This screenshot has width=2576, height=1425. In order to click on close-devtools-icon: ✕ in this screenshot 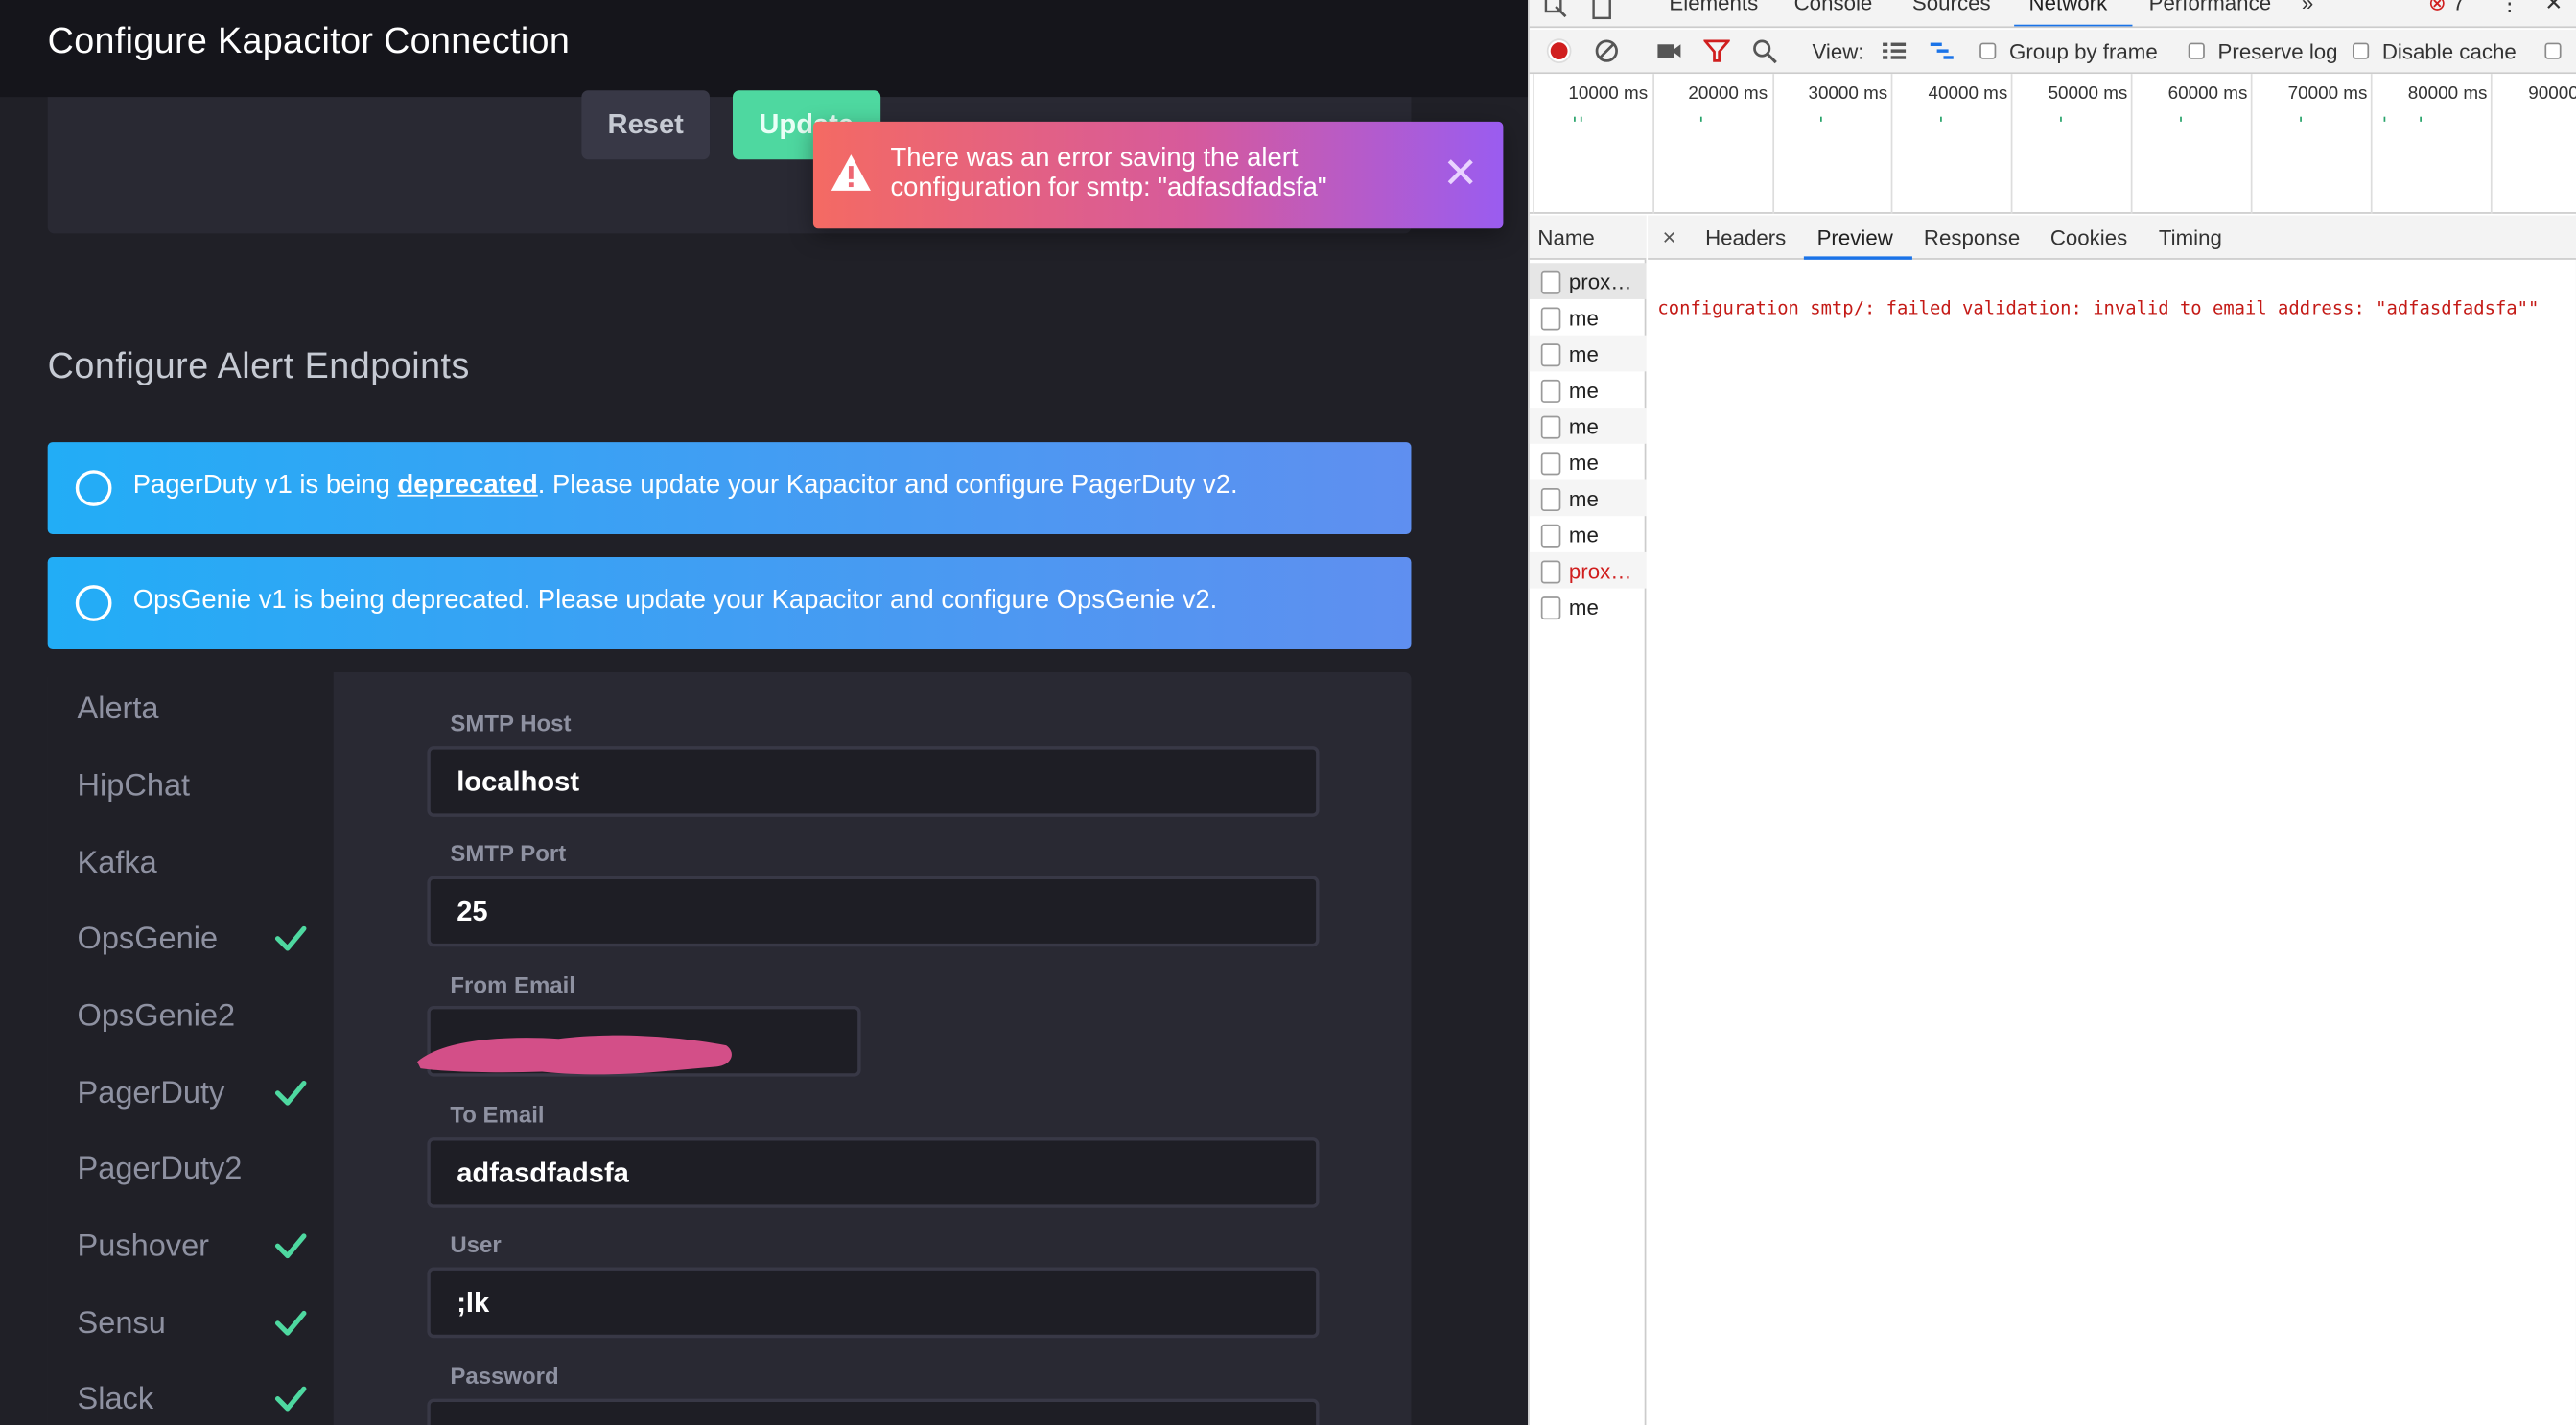, I will do `click(2553, 8)`.